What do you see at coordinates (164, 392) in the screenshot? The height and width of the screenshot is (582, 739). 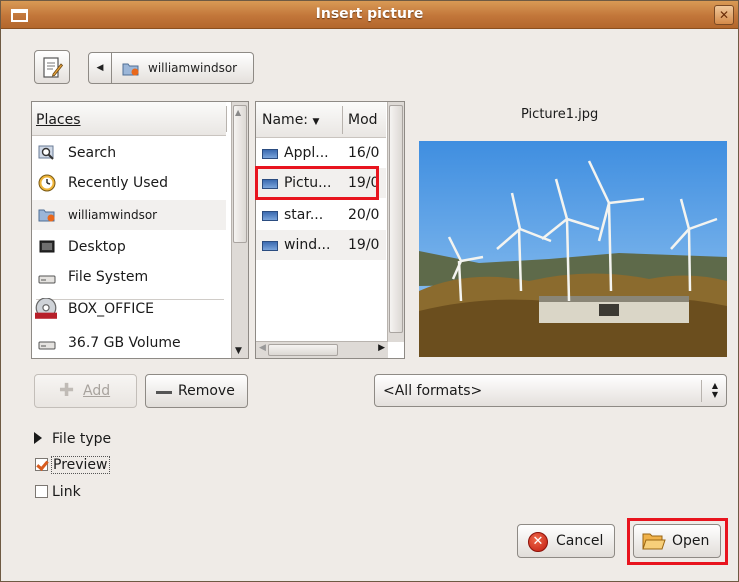 I see `remove-icon` at bounding box center [164, 392].